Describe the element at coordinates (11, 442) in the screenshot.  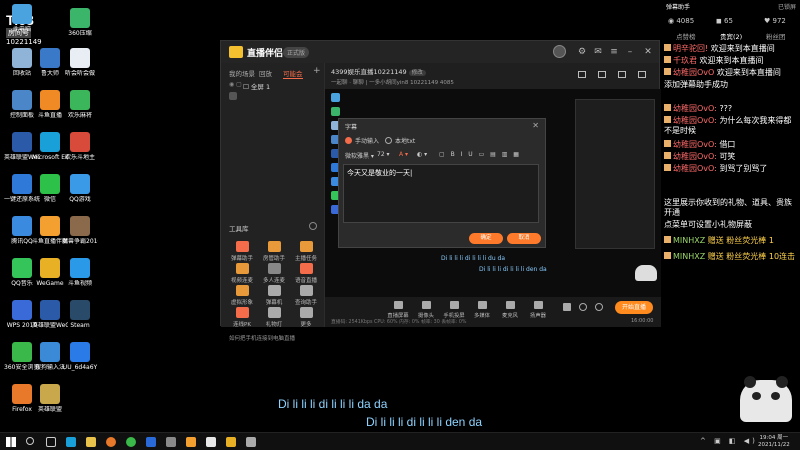
I see `start-icon` at that location.